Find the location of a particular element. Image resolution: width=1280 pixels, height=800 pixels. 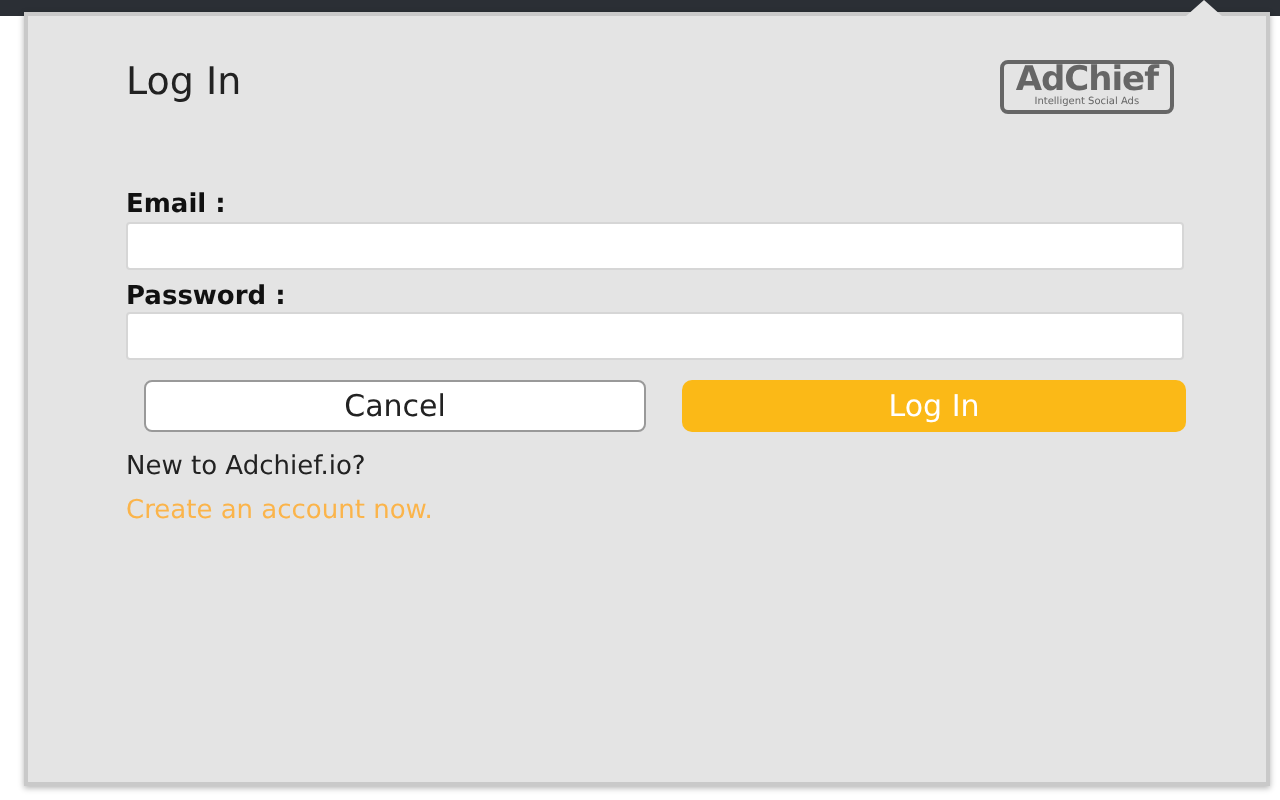

cancel-button: Cancel is located at coordinates (395, 406).